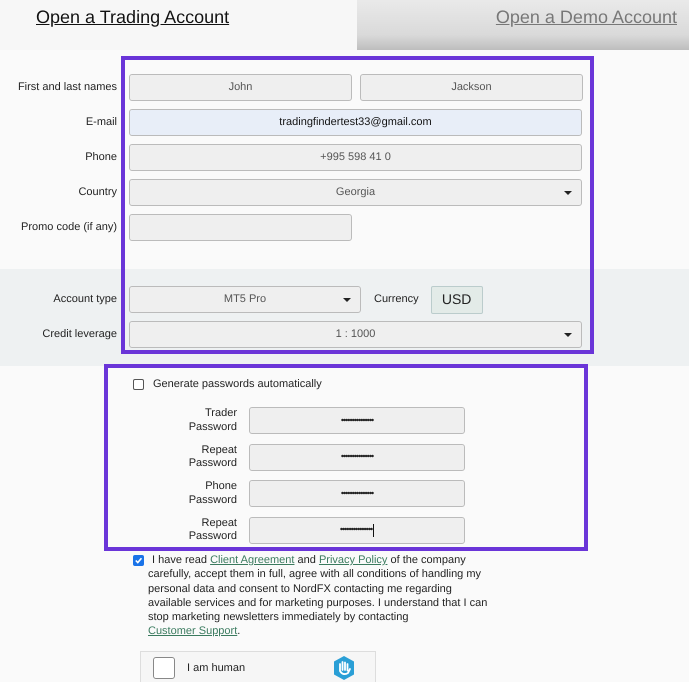  Describe the element at coordinates (456, 300) in the screenshot. I see `currency-value: USD` at that location.